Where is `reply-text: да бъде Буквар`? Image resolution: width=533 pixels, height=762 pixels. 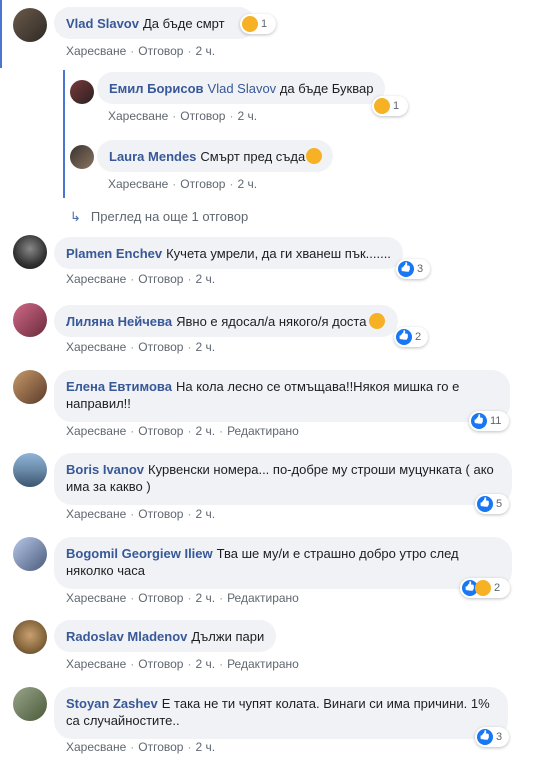
reply-text: да бъде Буквар is located at coordinates (326, 88).